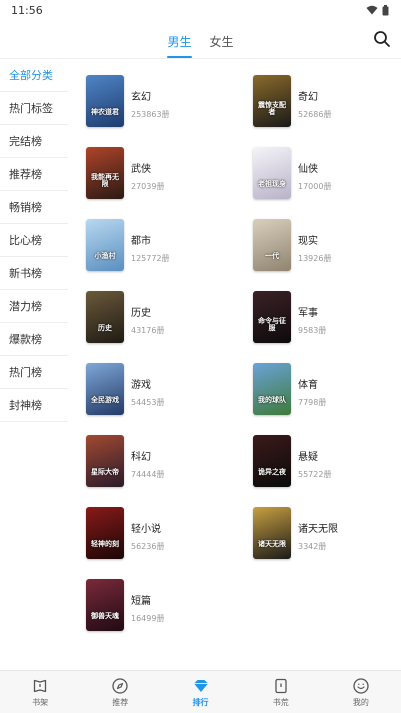 Image resolution: width=401 pixels, height=713 pixels. I want to click on category-item: 命令与征服 军事 9583册, so click(319, 327).